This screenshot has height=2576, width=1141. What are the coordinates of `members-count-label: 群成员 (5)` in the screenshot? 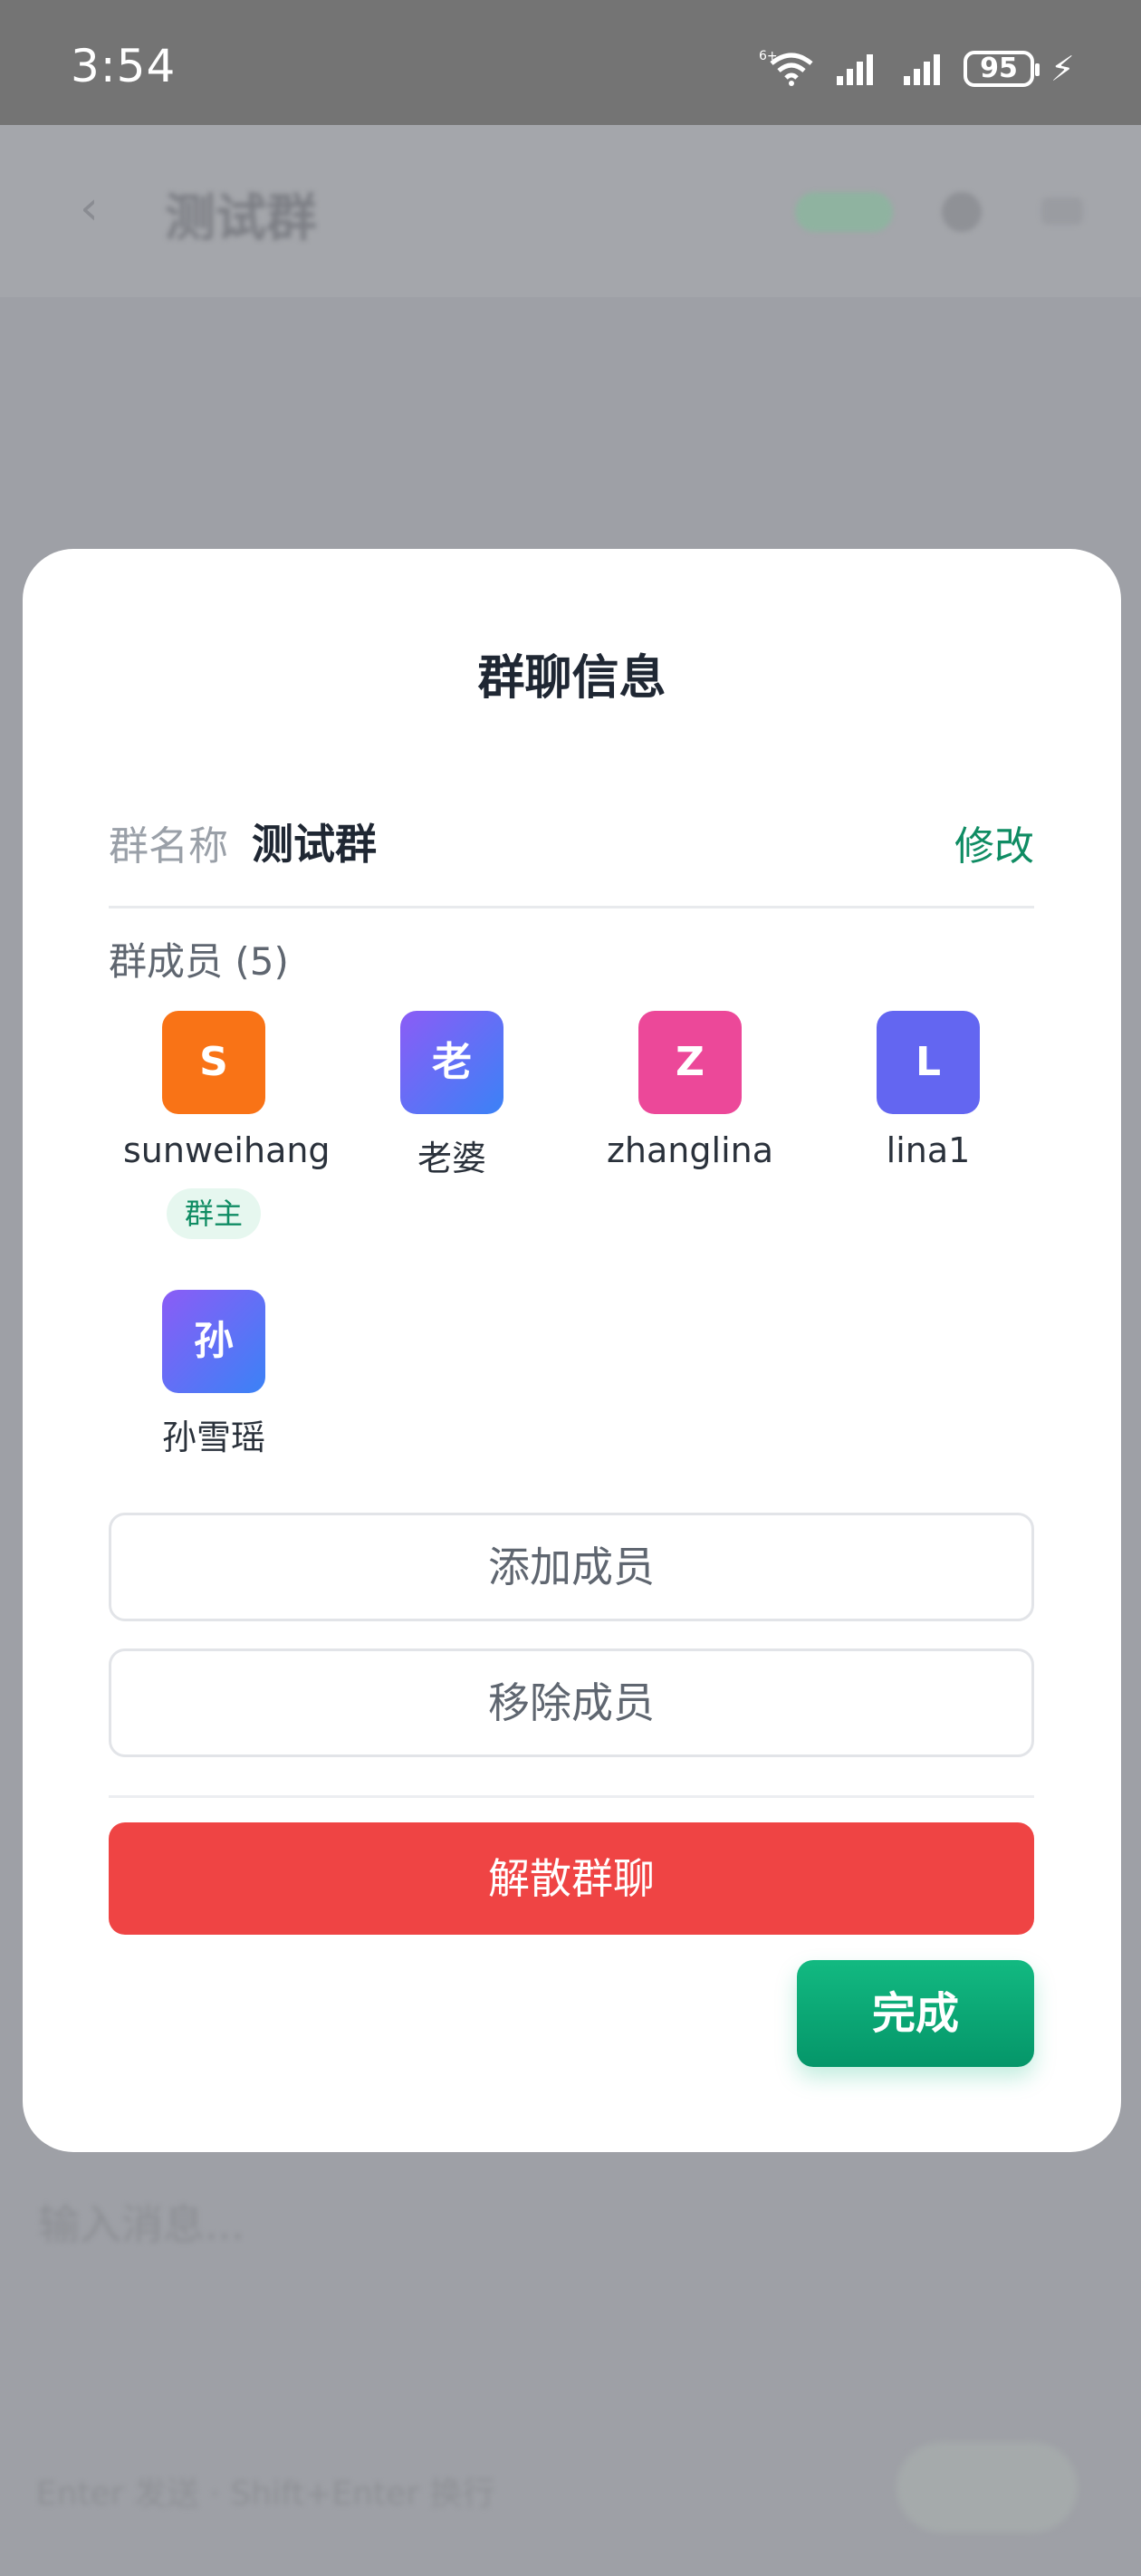 It's located at (199, 961).